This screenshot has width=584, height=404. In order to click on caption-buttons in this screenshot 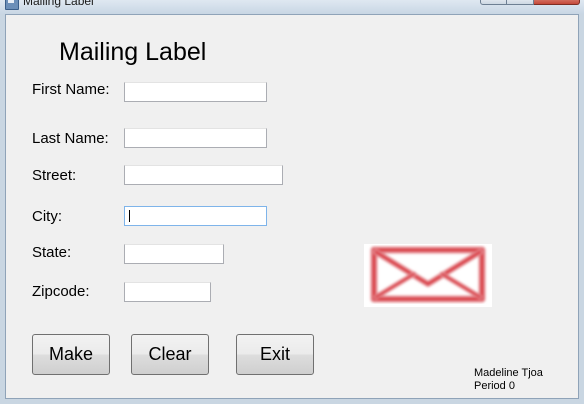, I will do `click(530, 2)`.